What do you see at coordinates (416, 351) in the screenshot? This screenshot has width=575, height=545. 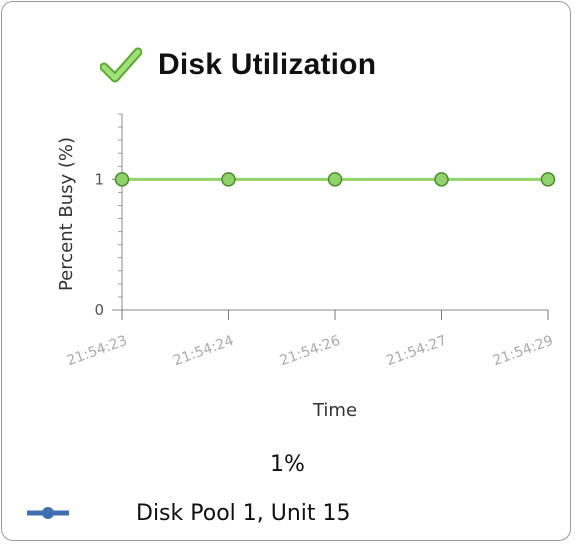 I see `x-tick-label: 21:54:27` at bounding box center [416, 351].